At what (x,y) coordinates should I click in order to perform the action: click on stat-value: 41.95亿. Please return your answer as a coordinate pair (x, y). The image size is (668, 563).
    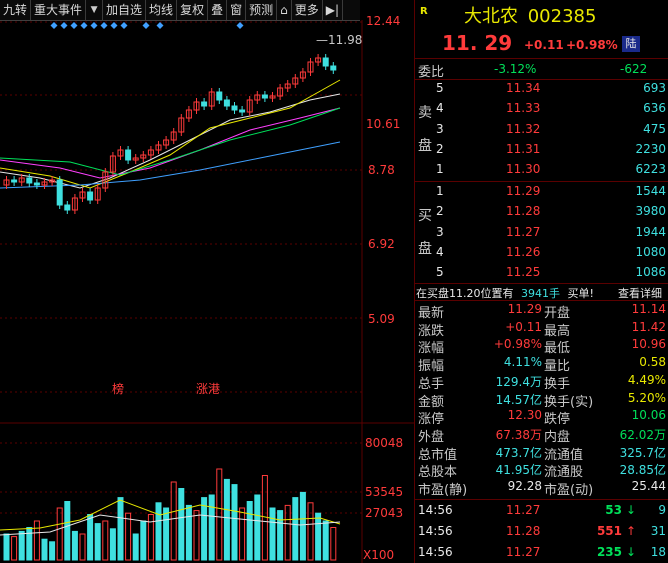
    Looking at the image, I should click on (518, 470).